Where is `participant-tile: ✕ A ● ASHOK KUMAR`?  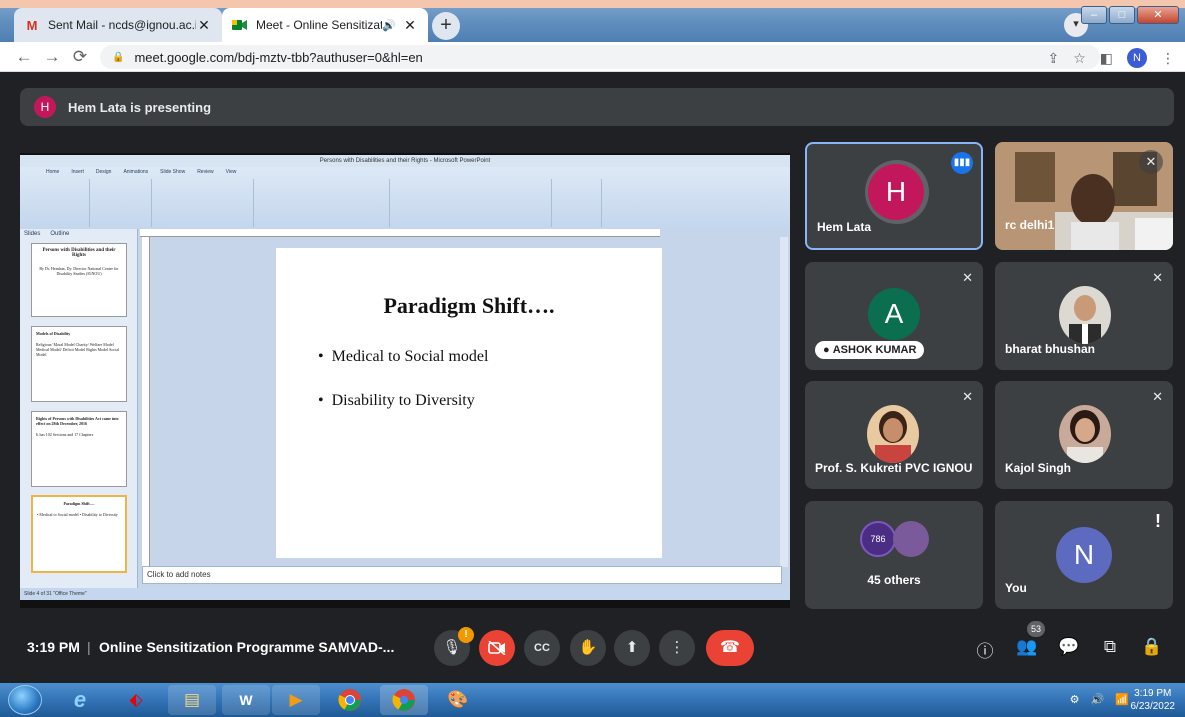 participant-tile: ✕ A ● ASHOK KUMAR is located at coordinates (894, 316).